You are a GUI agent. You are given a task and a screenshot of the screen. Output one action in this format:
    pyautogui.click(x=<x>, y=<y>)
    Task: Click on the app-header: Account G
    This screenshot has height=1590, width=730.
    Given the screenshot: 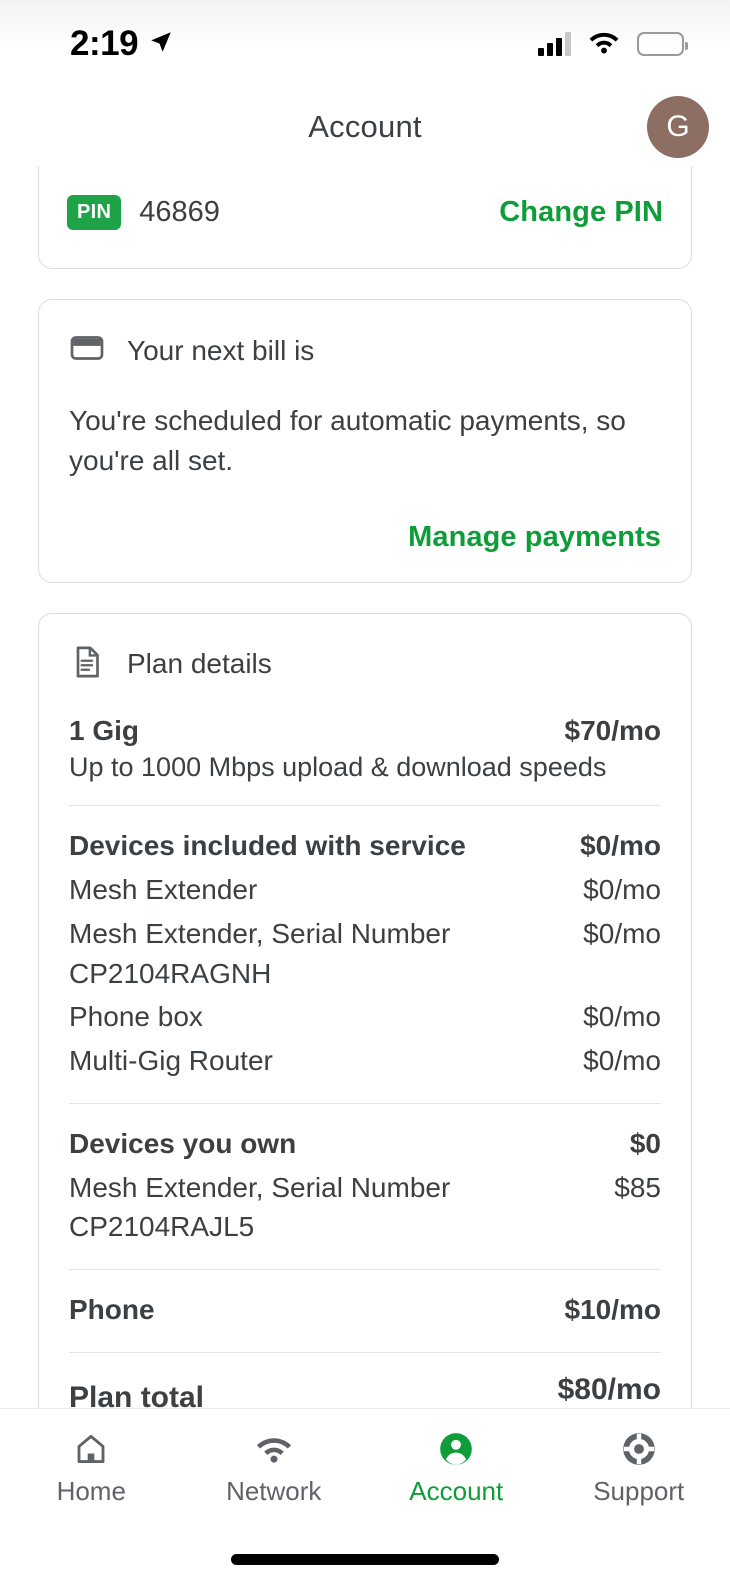 What is the action you would take?
    pyautogui.click(x=365, y=127)
    